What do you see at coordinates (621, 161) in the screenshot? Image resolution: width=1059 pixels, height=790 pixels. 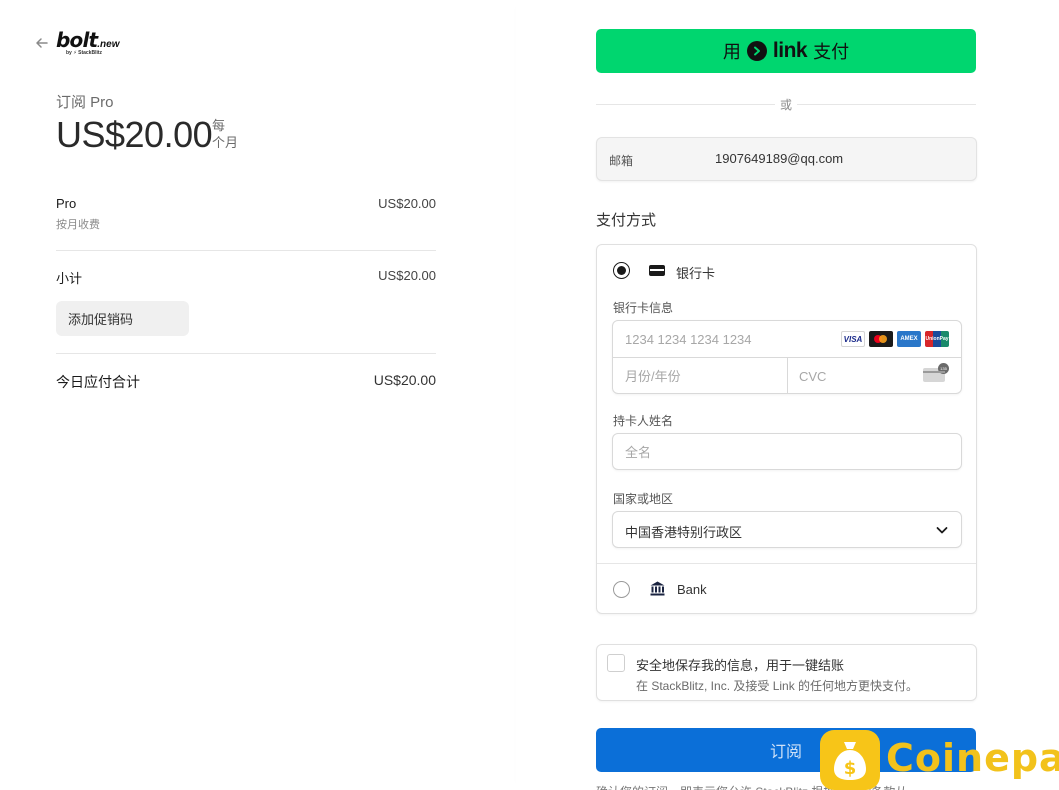 I see `email-label: 邮箱` at bounding box center [621, 161].